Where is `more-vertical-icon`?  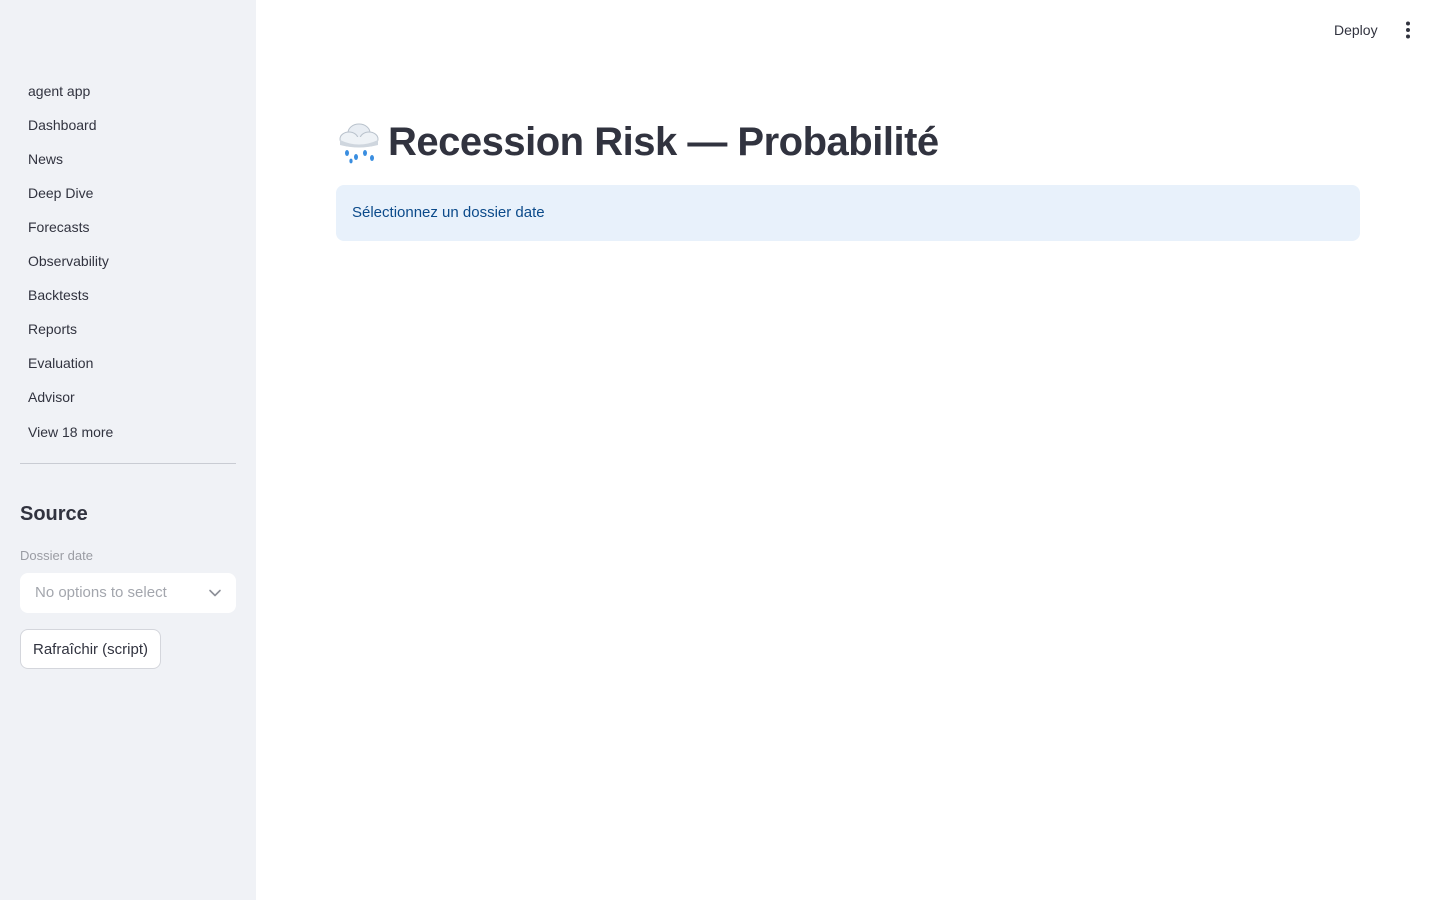 more-vertical-icon is located at coordinates (1408, 30).